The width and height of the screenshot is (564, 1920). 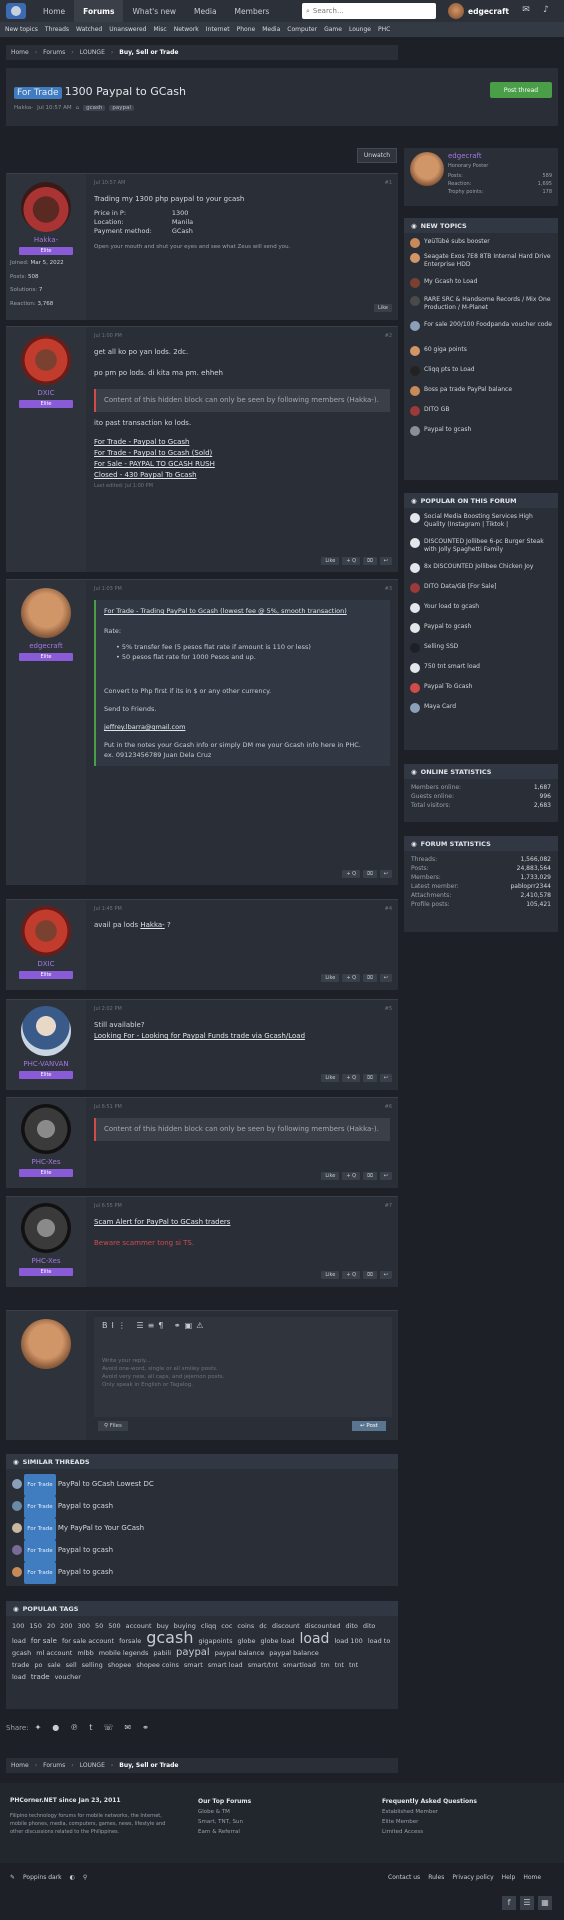 I want to click on subnav-threads: Threads, so click(x=57, y=29).